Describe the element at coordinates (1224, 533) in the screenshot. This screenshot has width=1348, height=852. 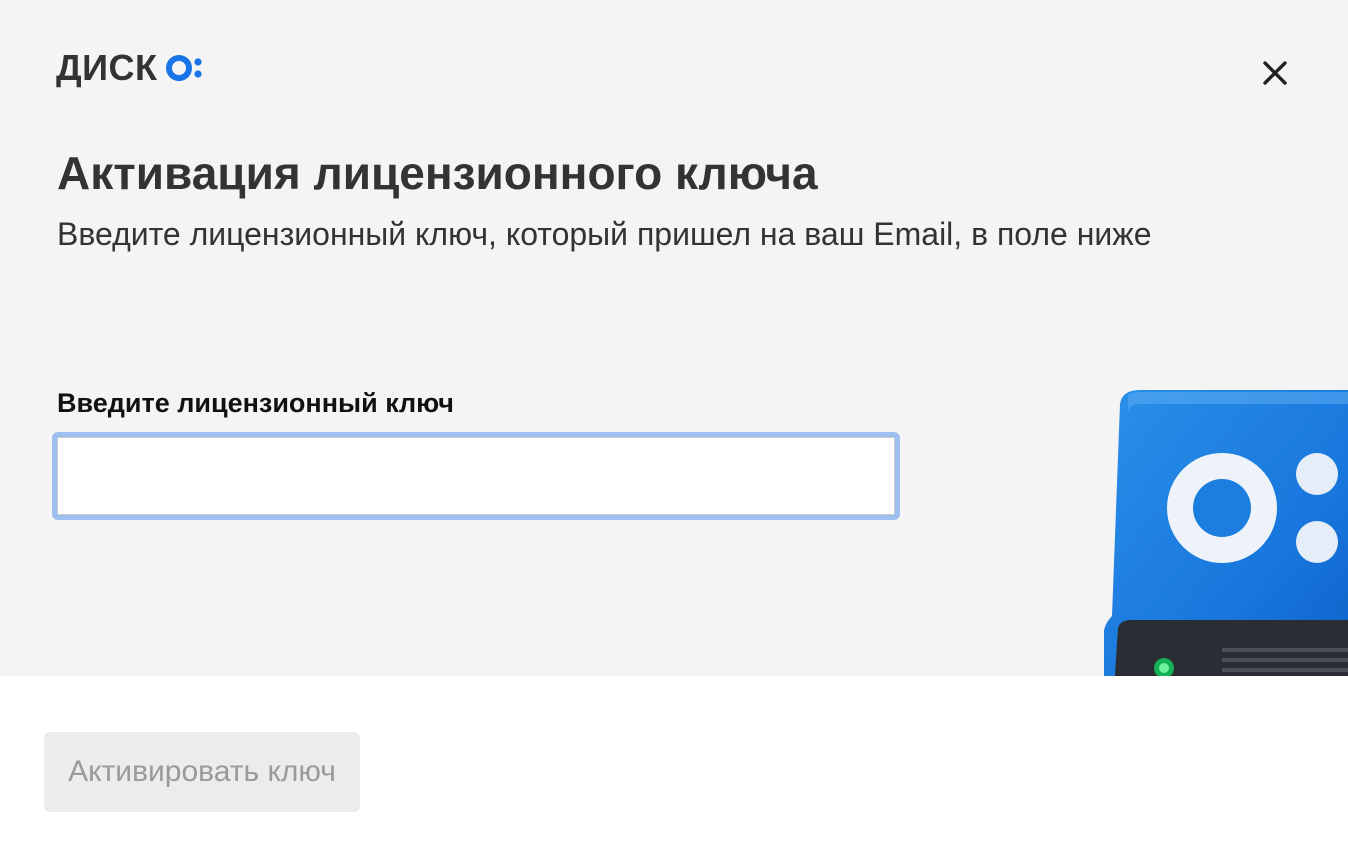
I see `disk-o-device-illustration` at that location.